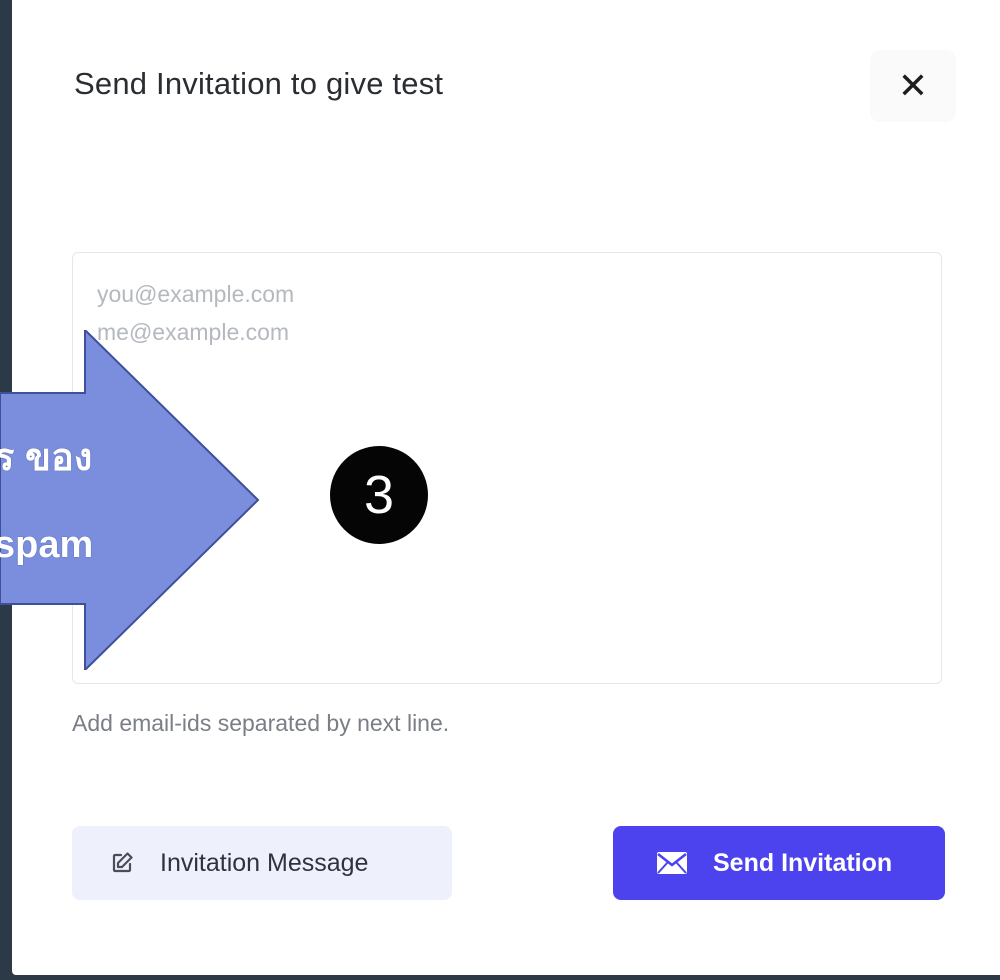  I want to click on callout-text-line2: spam, so click(47, 545).